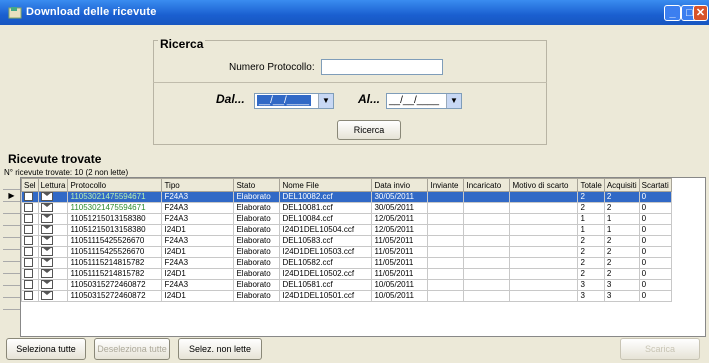 This screenshot has width=709, height=363. I want to click on column-header: Totale, so click(591, 185).